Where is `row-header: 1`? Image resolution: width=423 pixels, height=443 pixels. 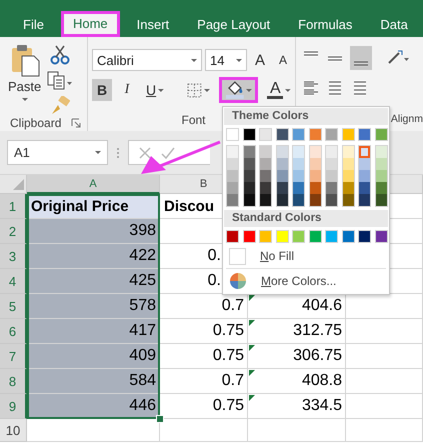 row-header: 1 is located at coordinates (13, 206).